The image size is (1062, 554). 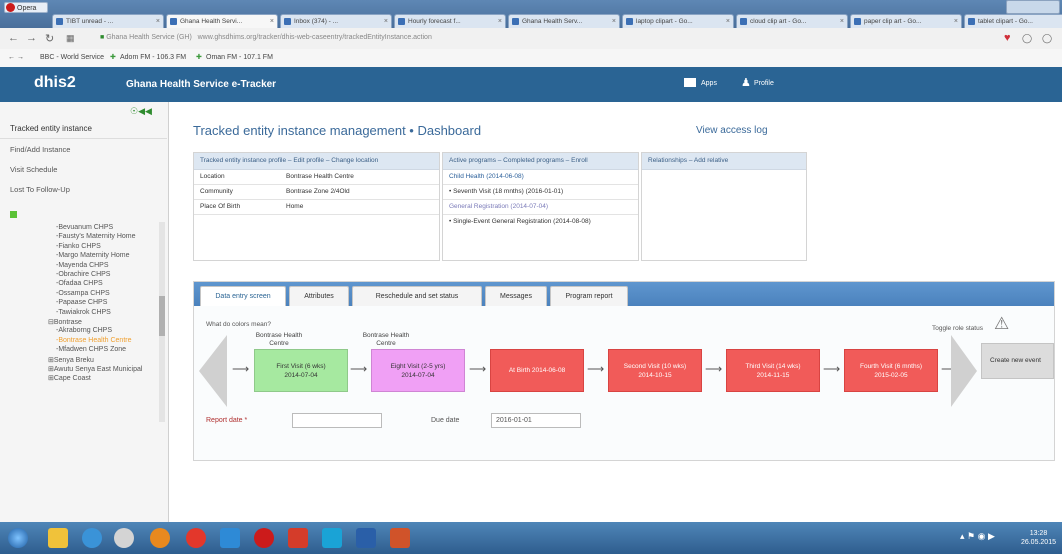 What do you see at coordinates (655, 370) in the screenshot?
I see `stage-second-visit: Second Visit (10 wks) 2014-10-15` at bounding box center [655, 370].